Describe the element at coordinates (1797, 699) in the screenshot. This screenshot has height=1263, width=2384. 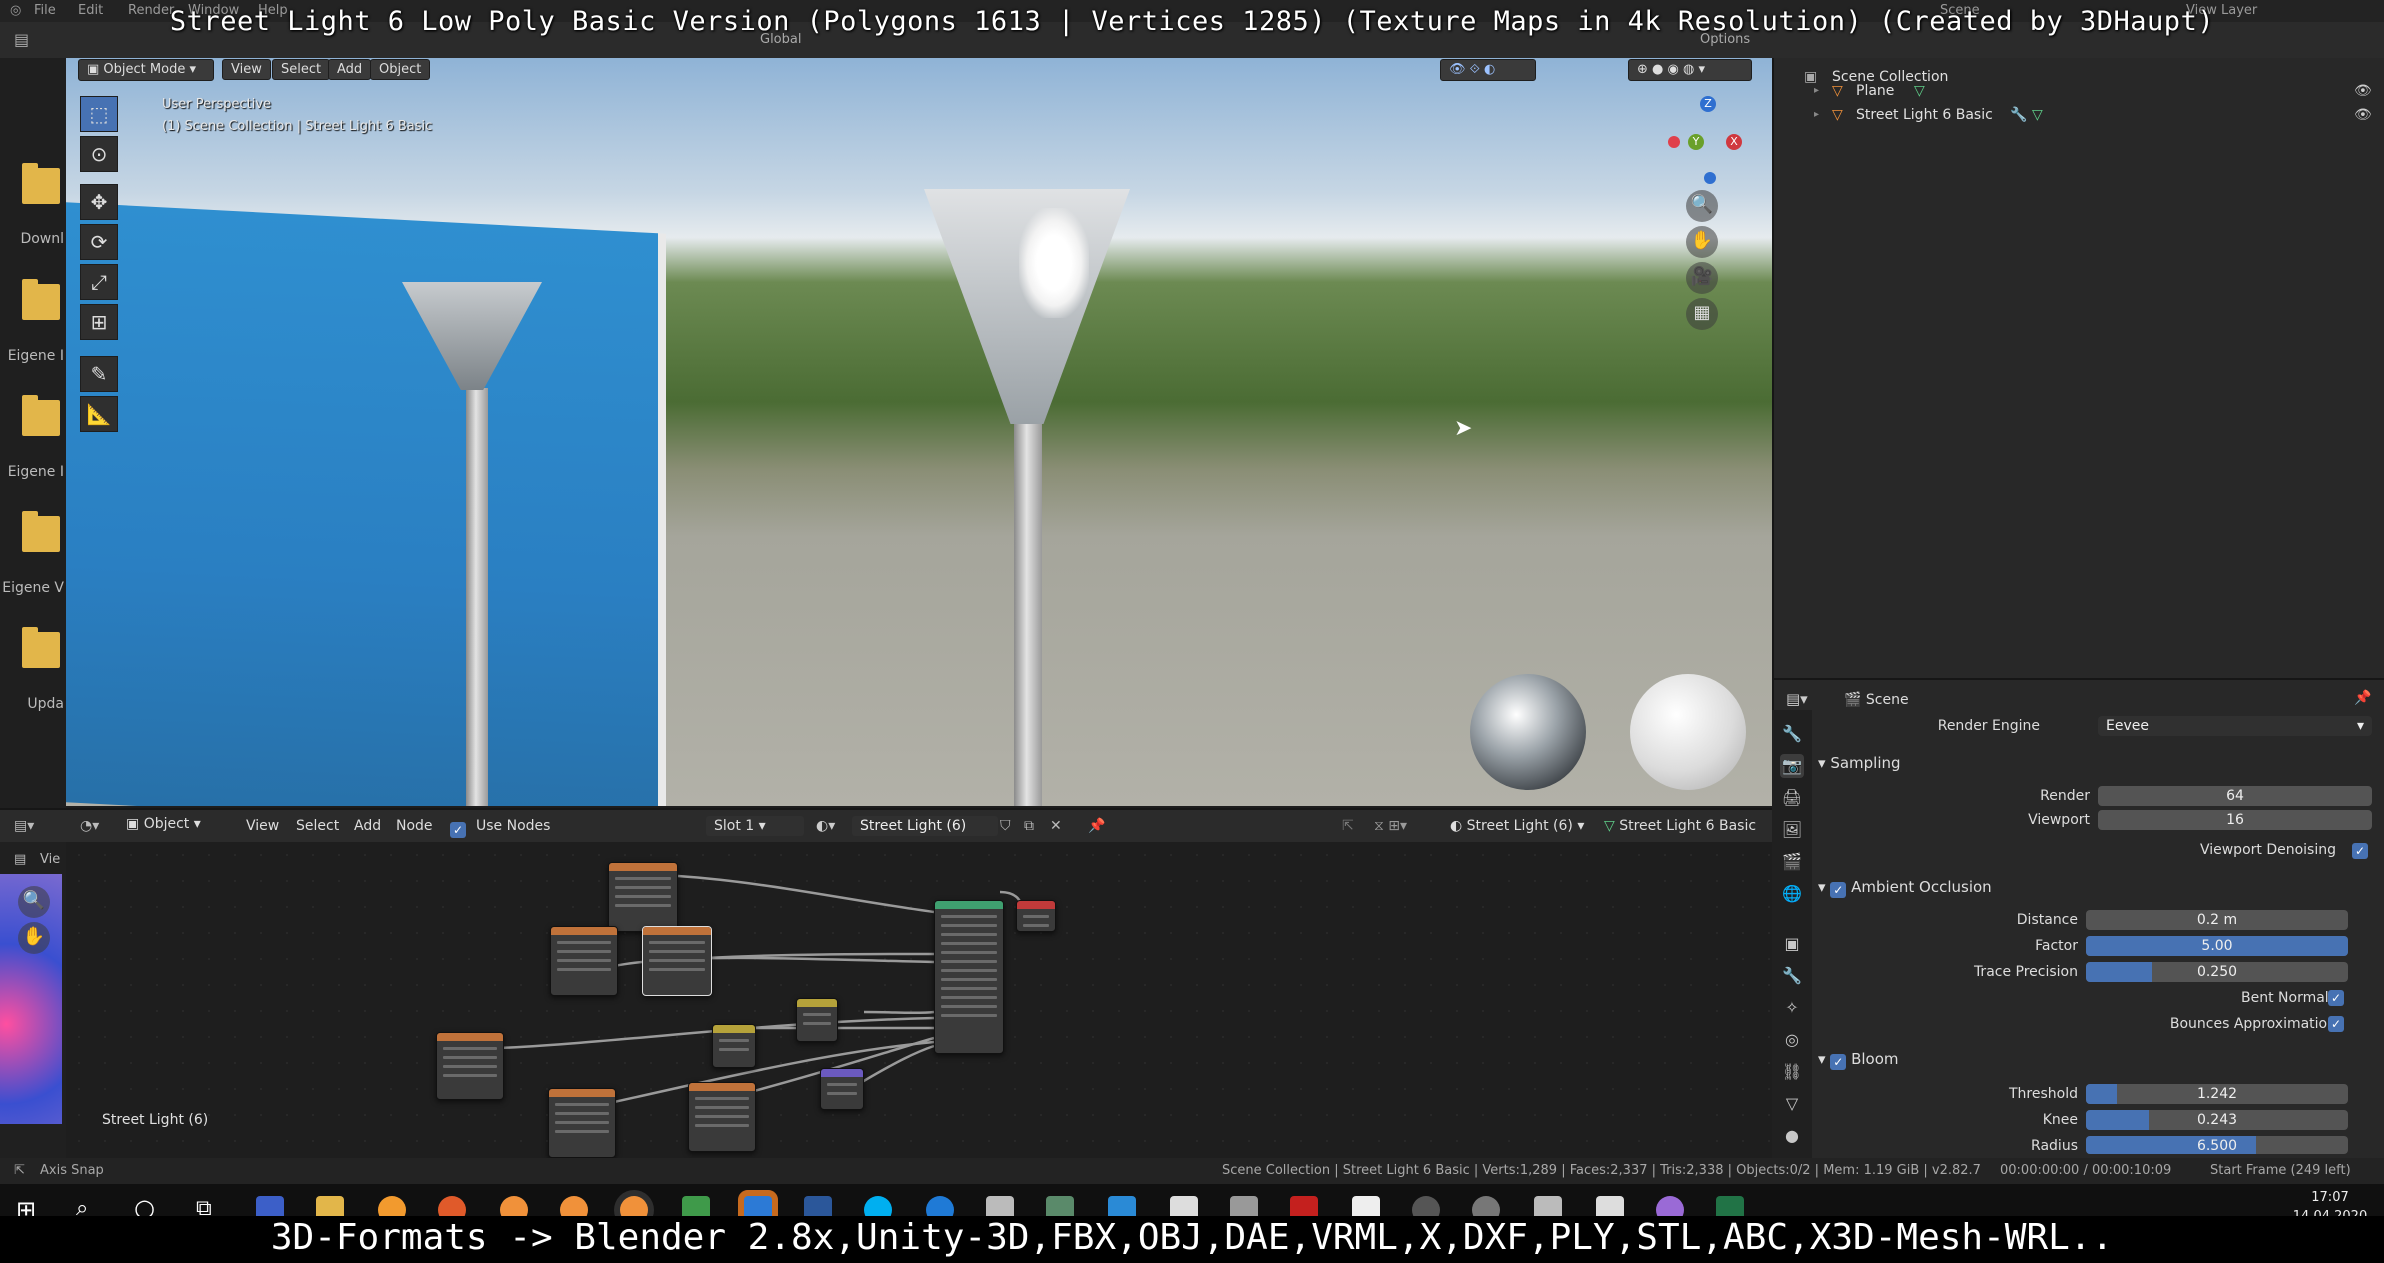
I see `properties-editor-icon: ▤▾` at that location.